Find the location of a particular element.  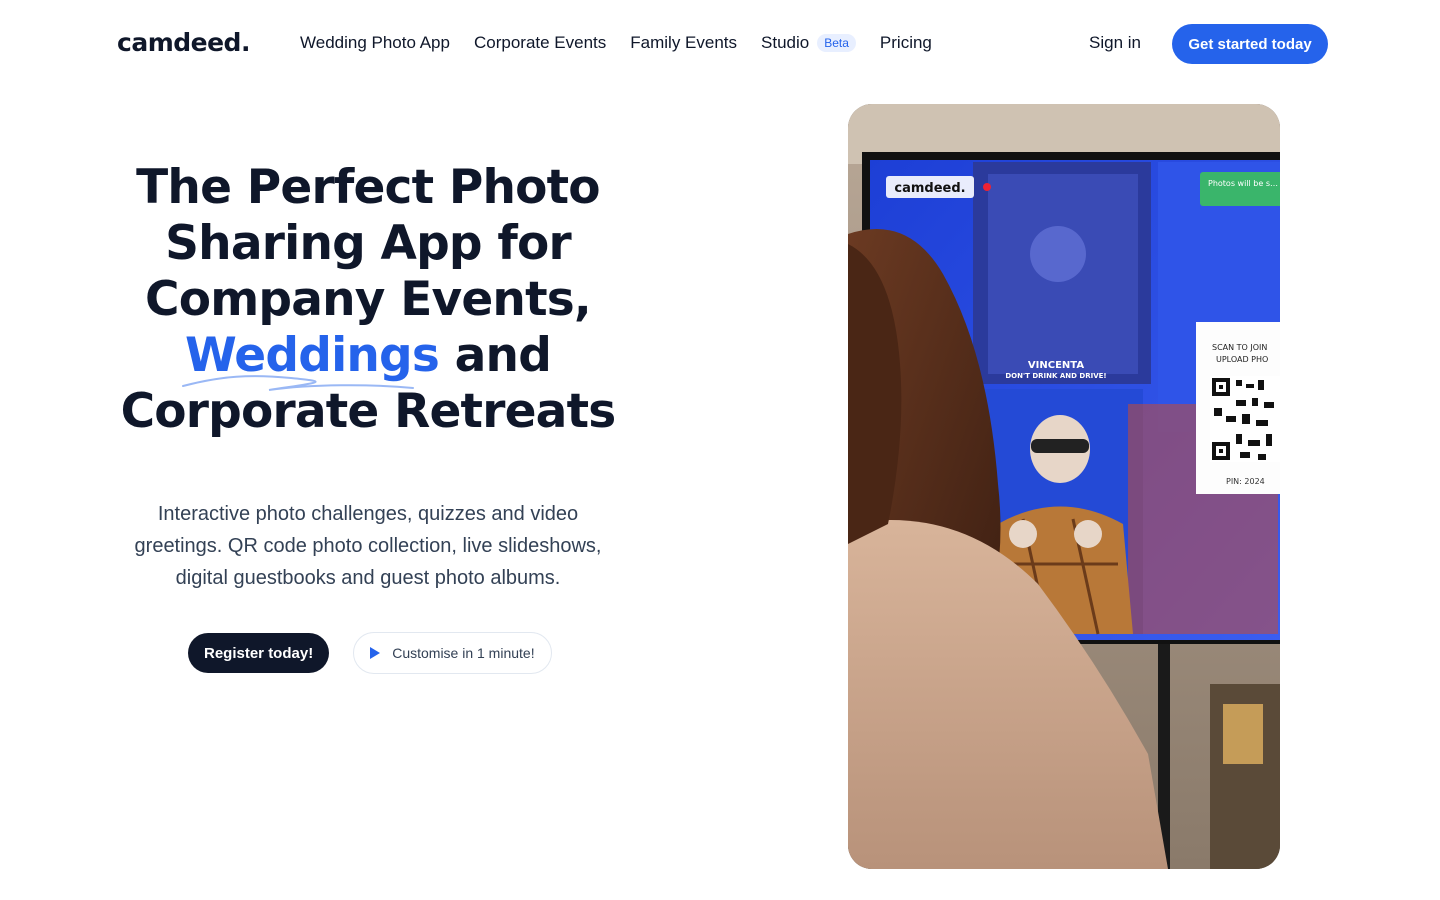

hero-buttons: Register today! Customise in 1 minute! is located at coordinates (370, 653).